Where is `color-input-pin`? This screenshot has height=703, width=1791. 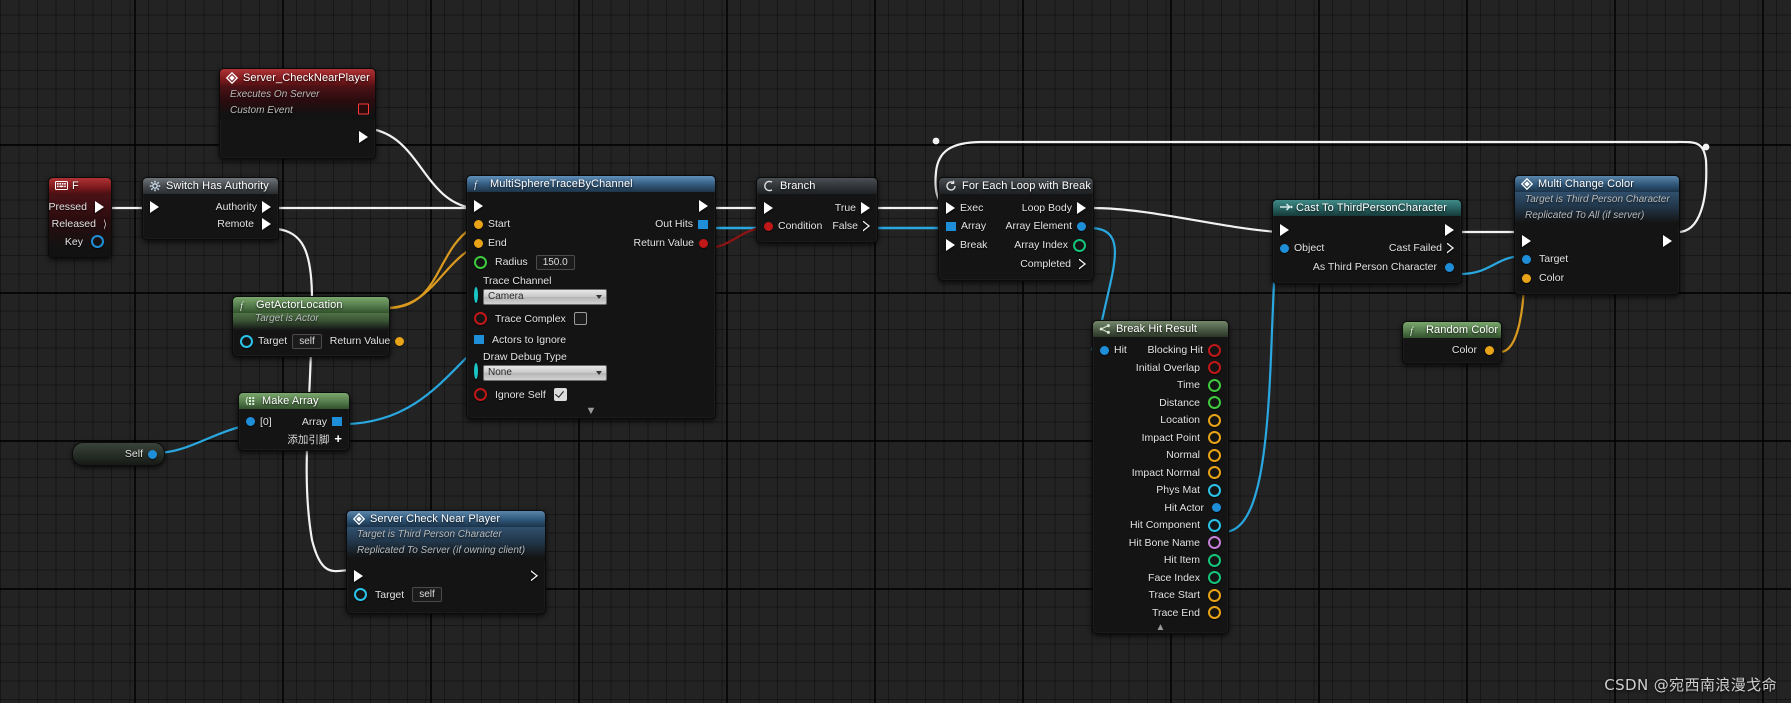 color-input-pin is located at coordinates (1526, 278).